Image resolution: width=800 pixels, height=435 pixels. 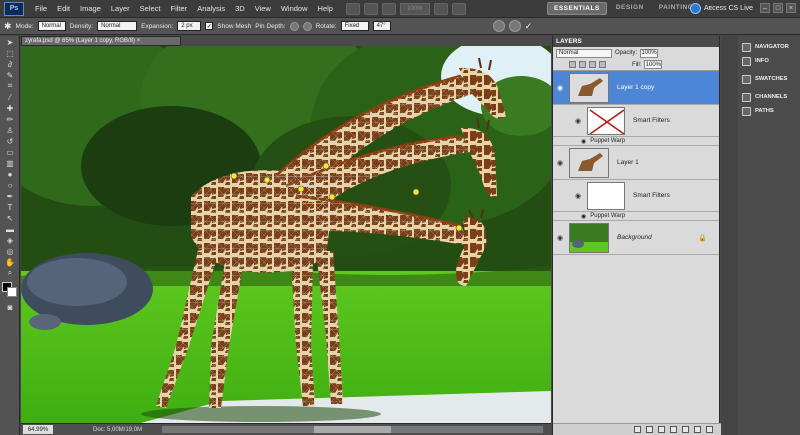 What do you see at coordinates (592, 64) in the screenshot?
I see `lock-position-icon` at bounding box center [592, 64].